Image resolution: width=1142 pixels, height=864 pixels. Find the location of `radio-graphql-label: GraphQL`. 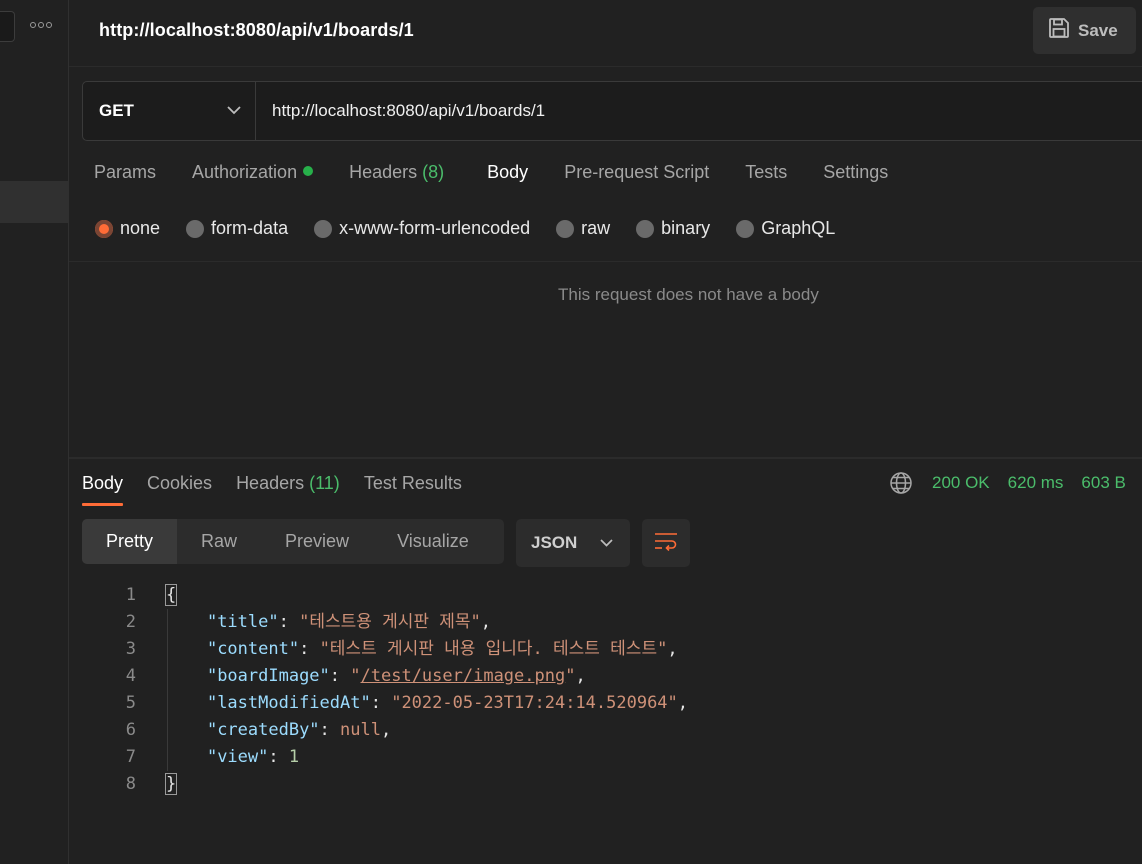

radio-graphql-label: GraphQL is located at coordinates (798, 228).